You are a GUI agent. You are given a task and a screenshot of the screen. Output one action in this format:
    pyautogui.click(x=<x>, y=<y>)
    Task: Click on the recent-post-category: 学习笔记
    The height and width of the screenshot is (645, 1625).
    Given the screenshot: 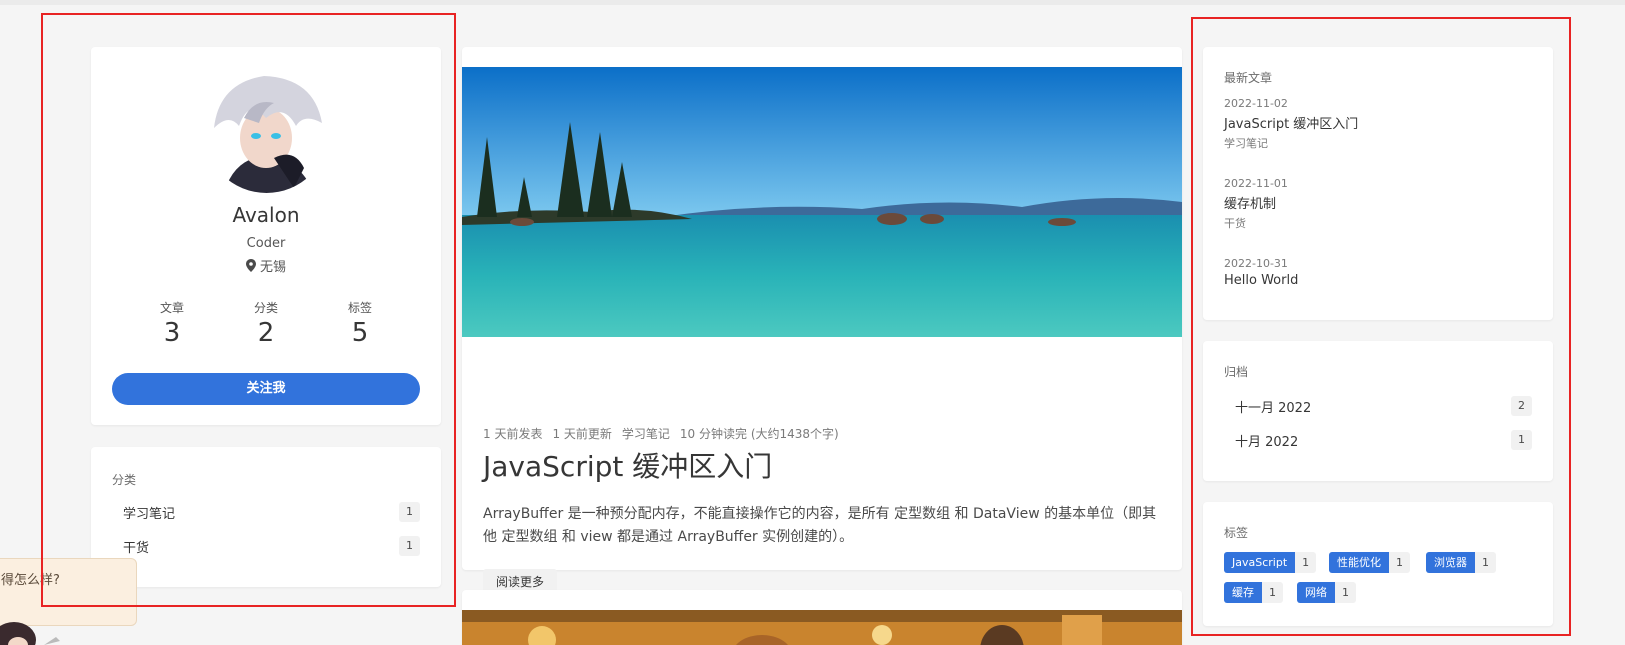 What is the action you would take?
    pyautogui.click(x=1374, y=143)
    